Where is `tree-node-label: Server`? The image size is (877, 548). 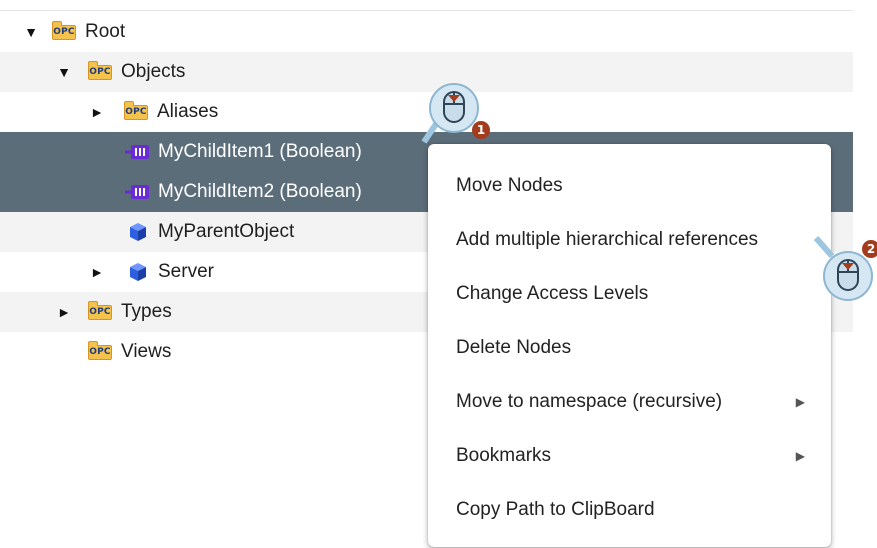 tree-node-label: Server is located at coordinates (186, 271).